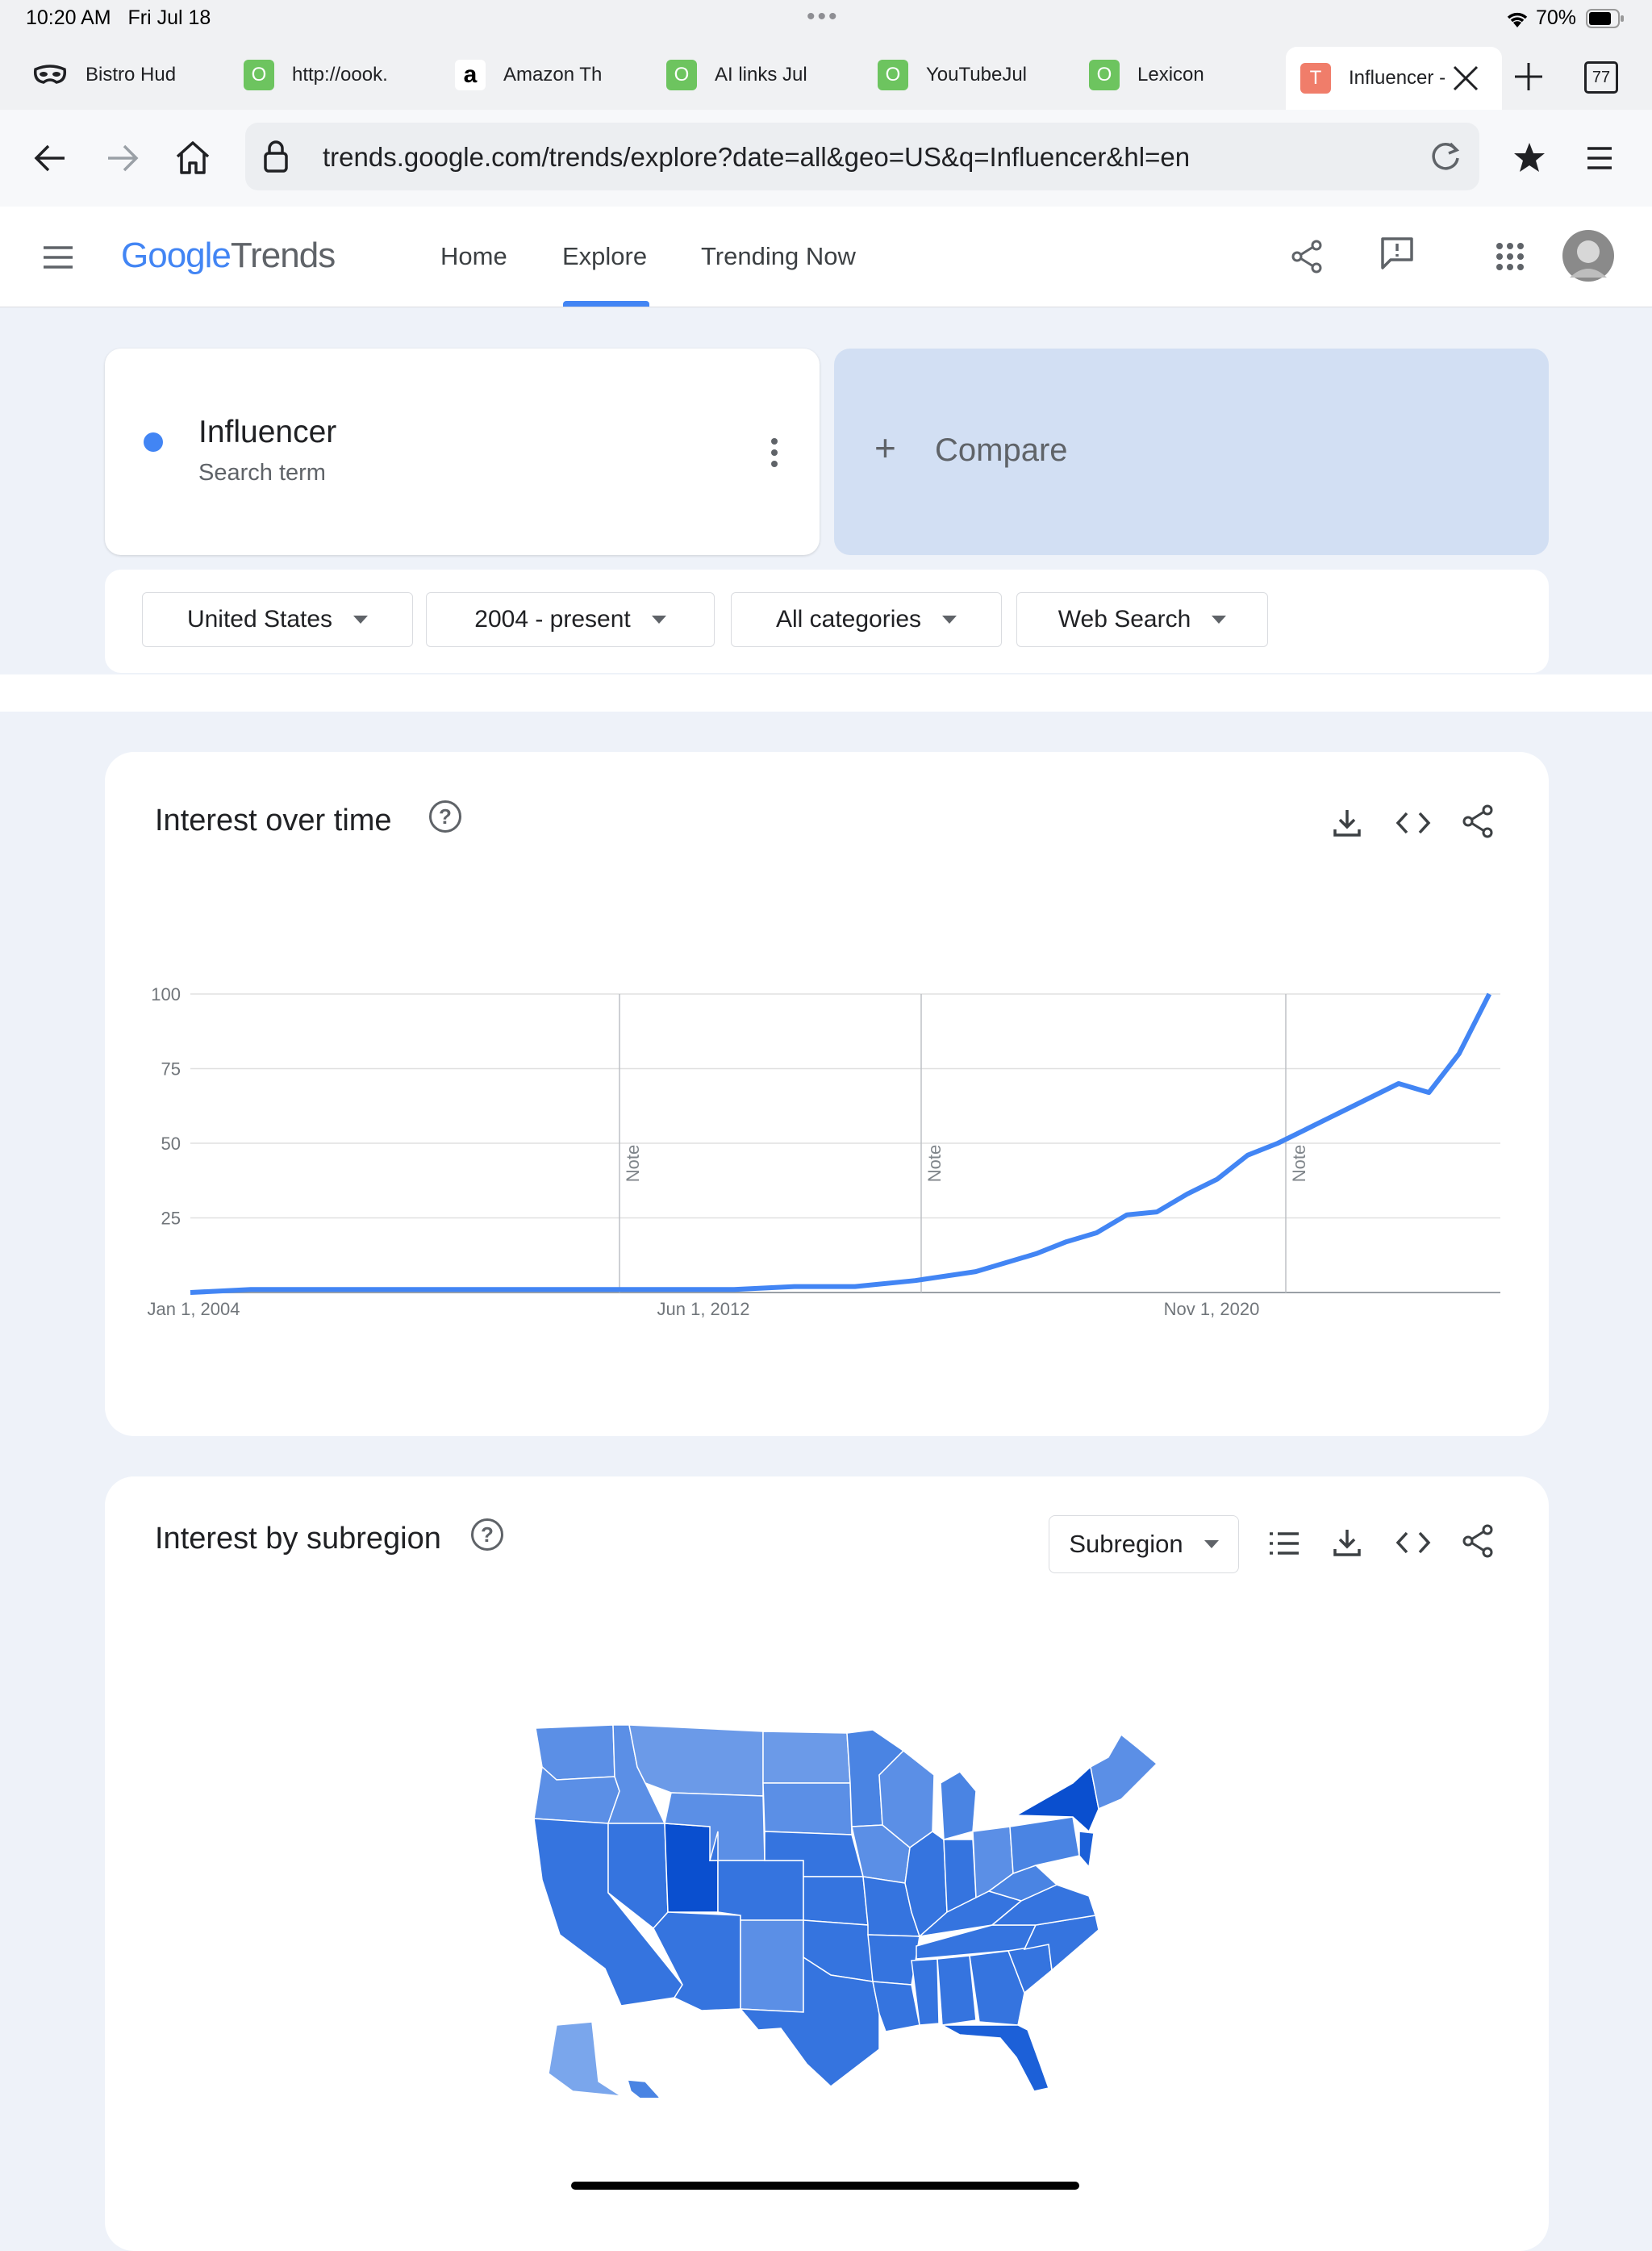  I want to click on nav-explore: Explore, so click(604, 256).